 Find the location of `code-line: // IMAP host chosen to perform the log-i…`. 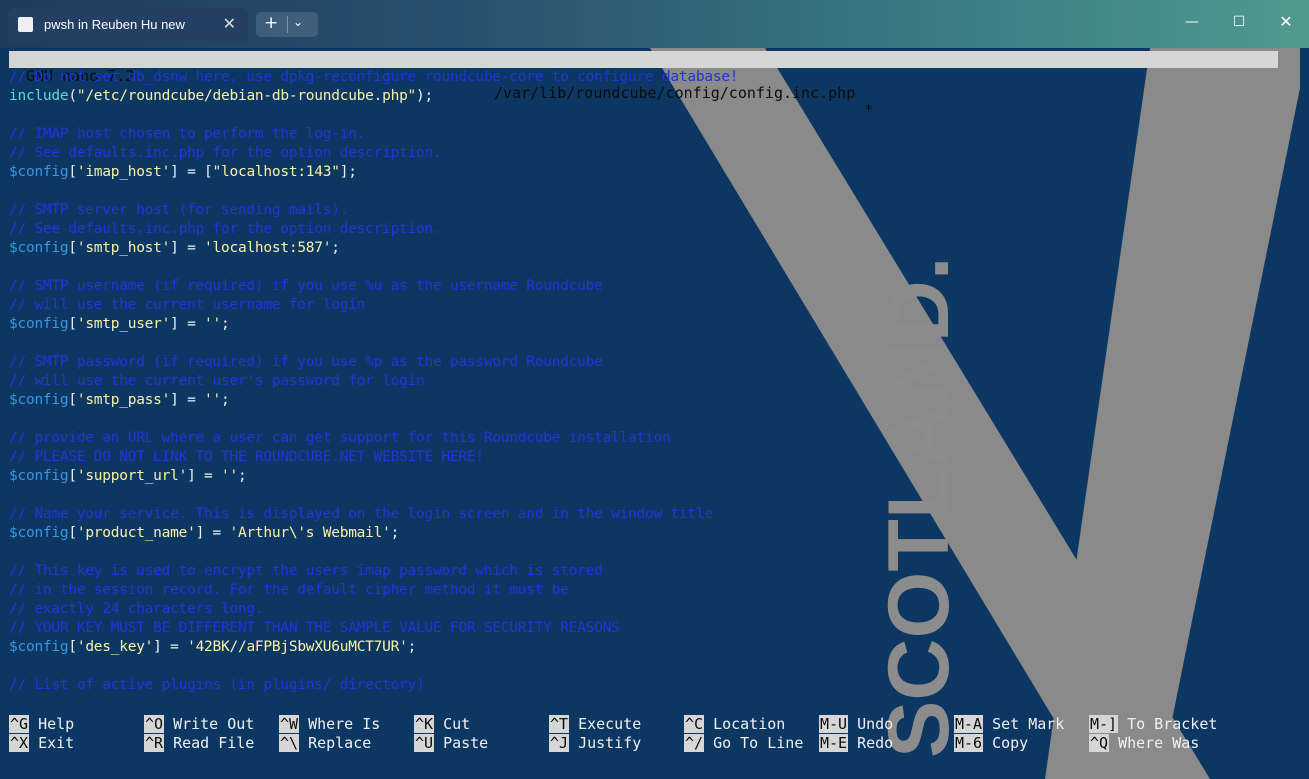

code-line: // IMAP host chosen to perform the log-i… is located at coordinates (373, 134).